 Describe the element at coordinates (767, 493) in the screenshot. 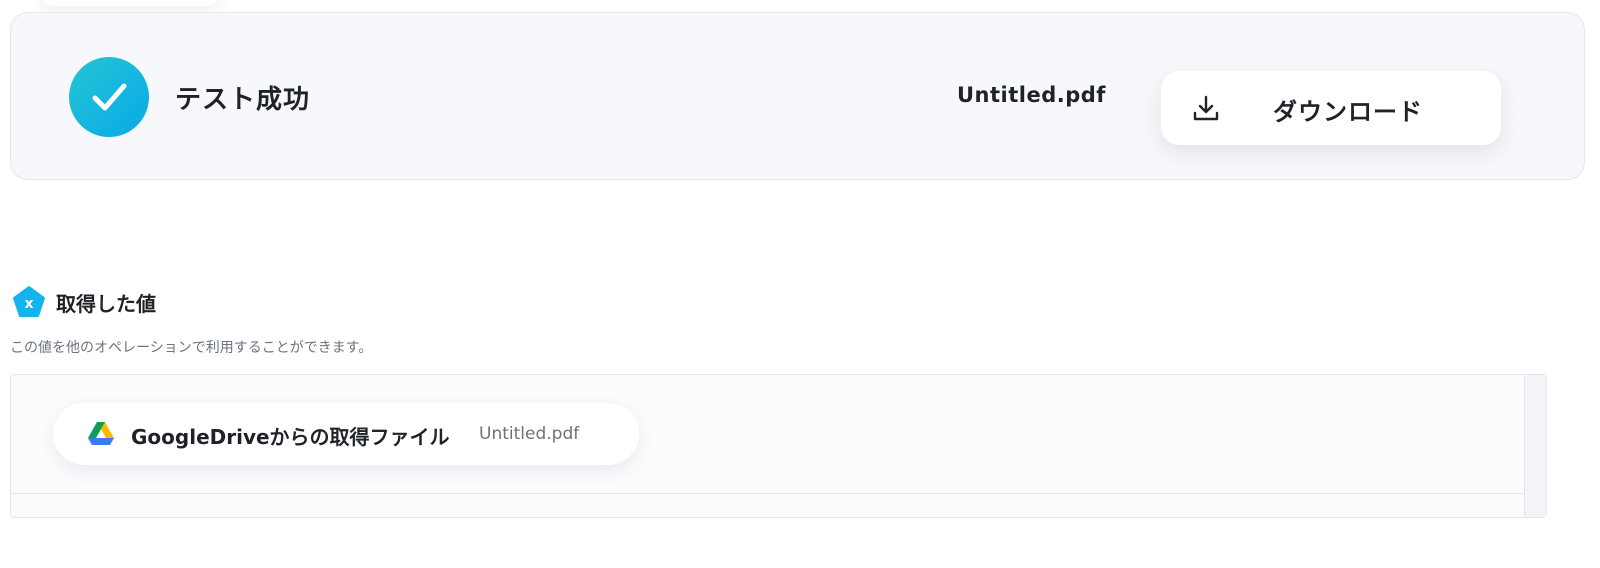

I see `divider` at that location.